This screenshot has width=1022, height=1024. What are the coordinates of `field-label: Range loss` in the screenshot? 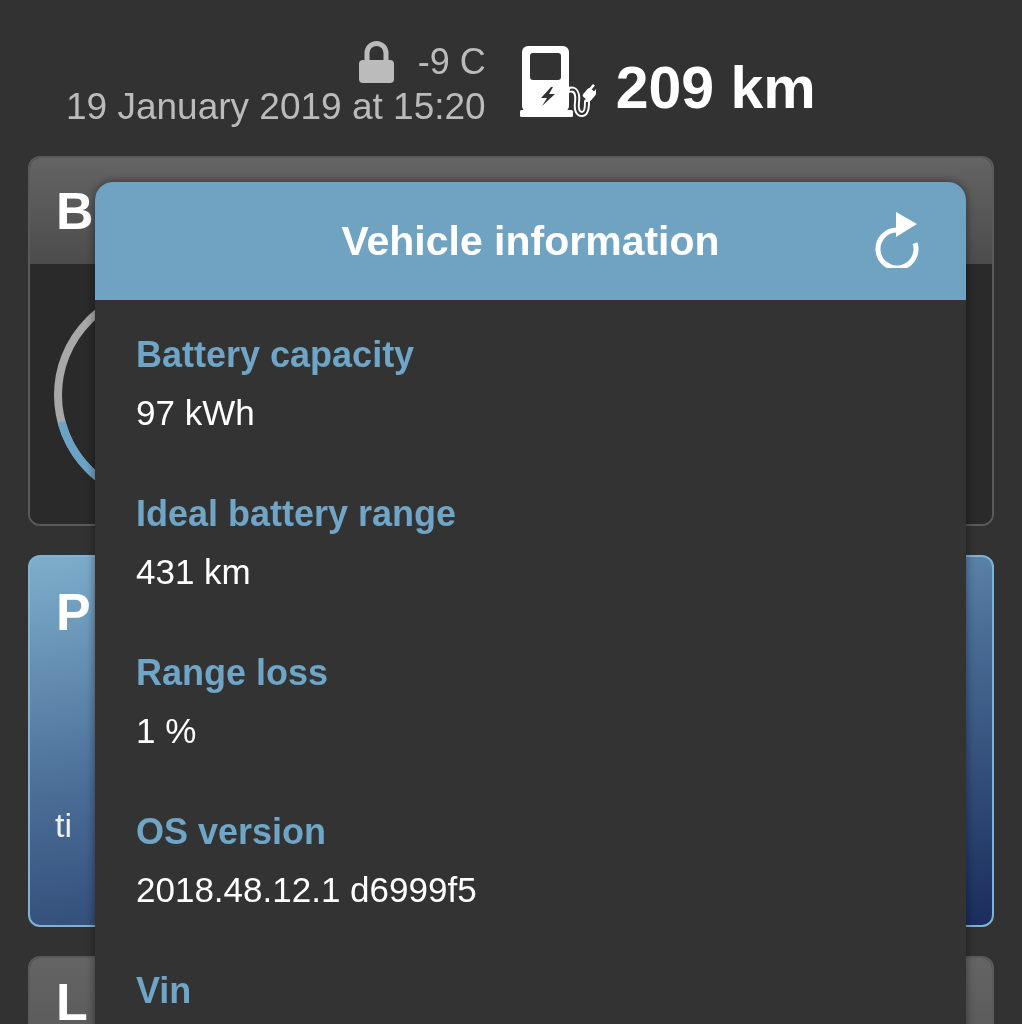 It's located at (232, 673).